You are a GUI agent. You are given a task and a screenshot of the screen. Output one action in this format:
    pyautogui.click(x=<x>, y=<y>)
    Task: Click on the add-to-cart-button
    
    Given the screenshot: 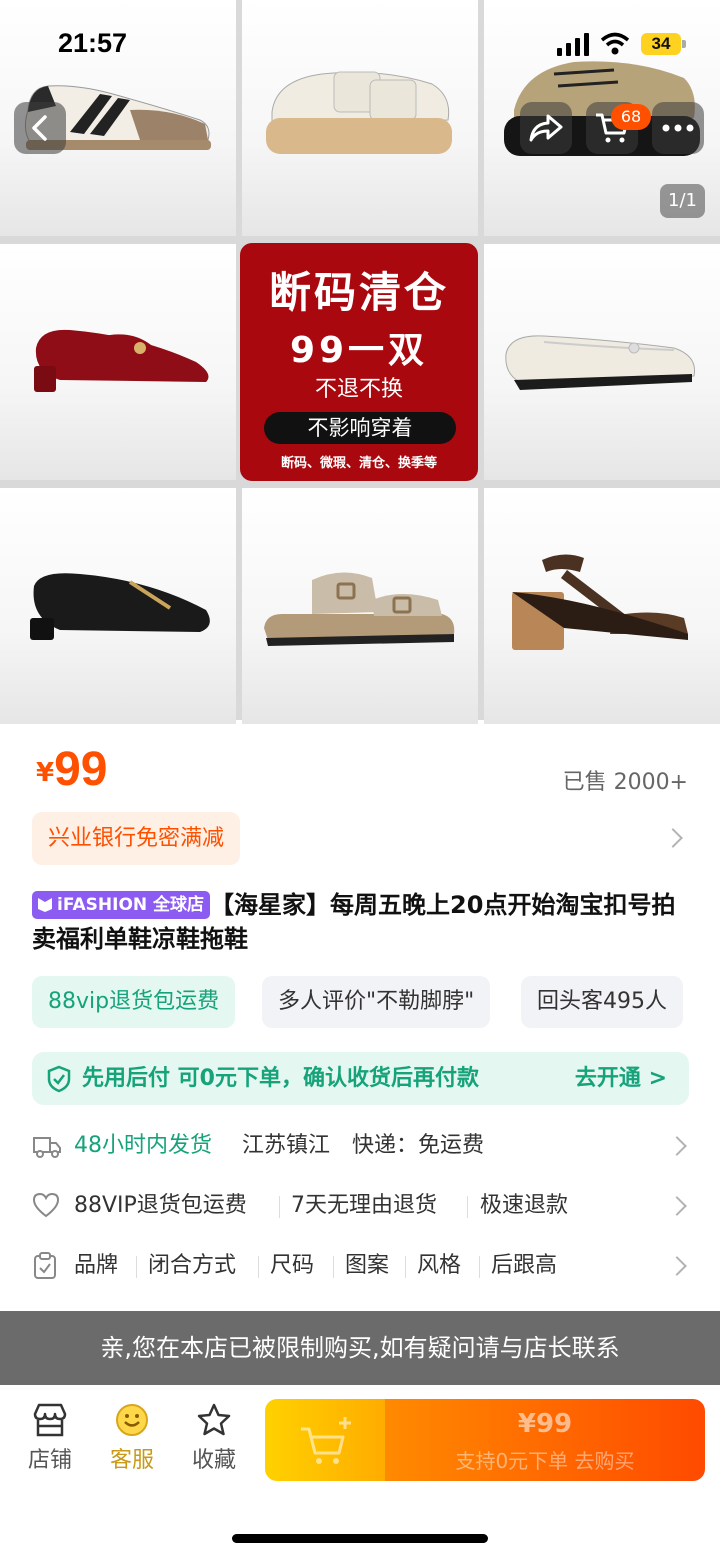 What is the action you would take?
    pyautogui.click(x=325, y=1440)
    